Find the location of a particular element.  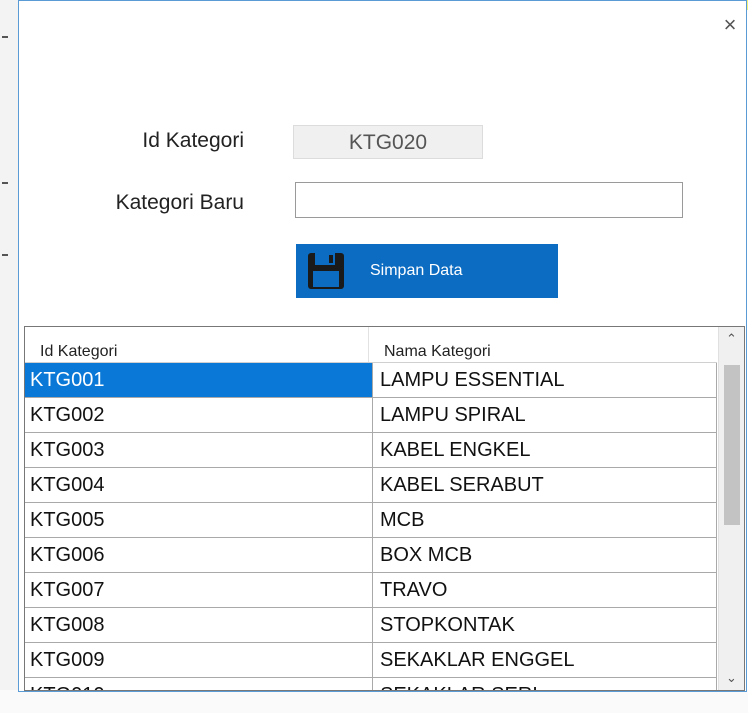

table-row: KTG003 KABEL ENGKEL is located at coordinates (371, 450).